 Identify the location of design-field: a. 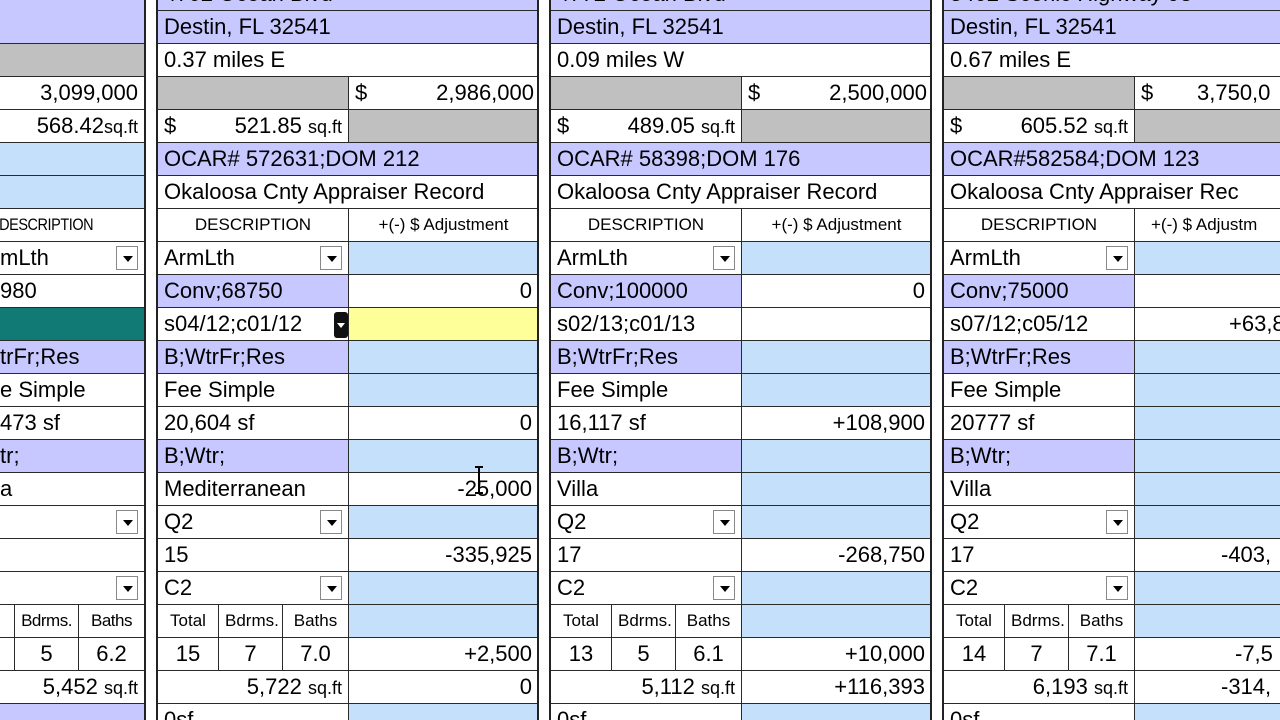
(72, 489).